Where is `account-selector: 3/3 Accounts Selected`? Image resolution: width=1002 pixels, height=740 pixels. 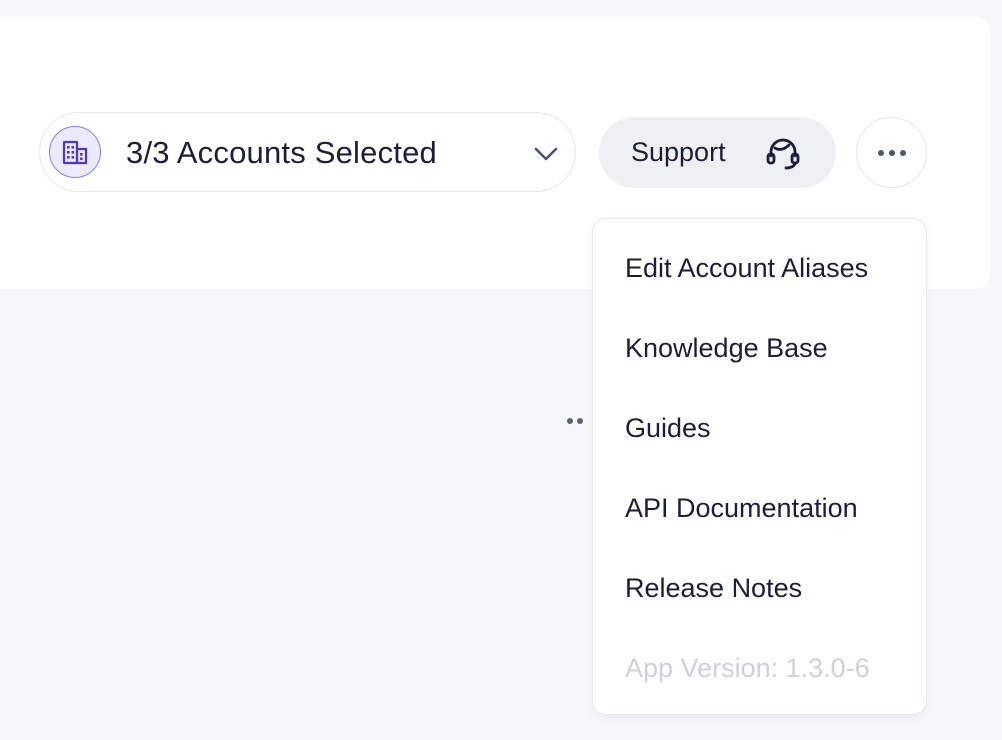 account-selector: 3/3 Accounts Selected is located at coordinates (307, 152).